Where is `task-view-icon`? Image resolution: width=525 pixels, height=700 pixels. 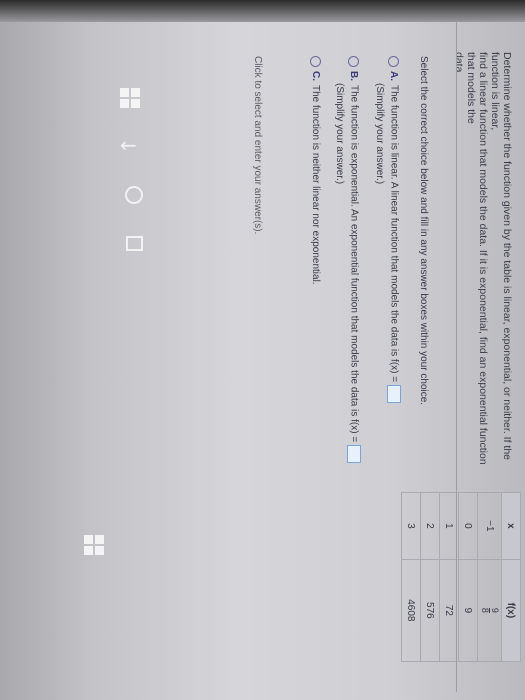
task-view-icon is located at coordinates (134, 243).